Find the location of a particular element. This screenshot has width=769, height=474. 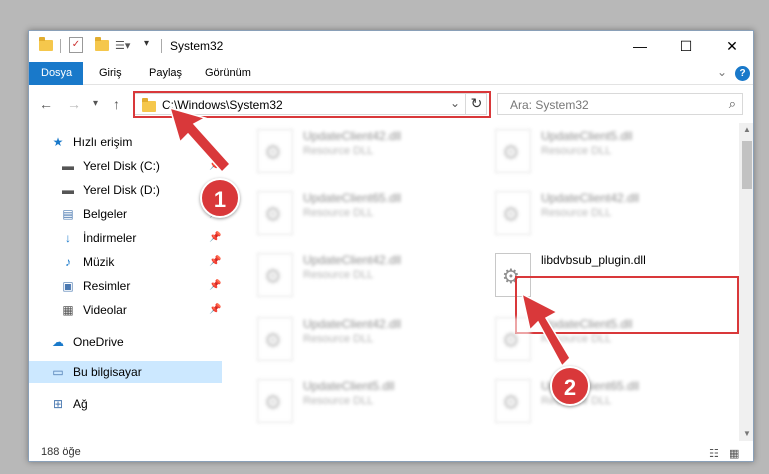

title-bar: ✓ ☰▾ ▾ System32 — ☐ ✕ is located at coordinates (391, 46).